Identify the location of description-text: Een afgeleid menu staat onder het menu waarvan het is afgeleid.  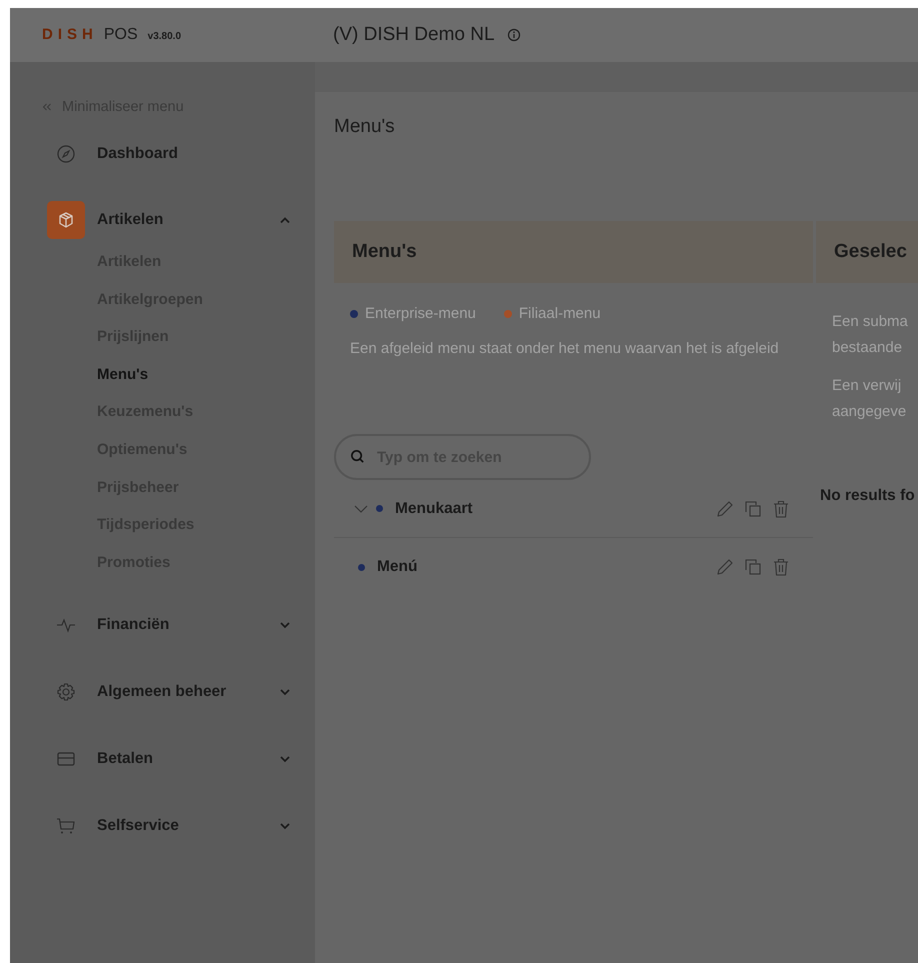
(565, 349).